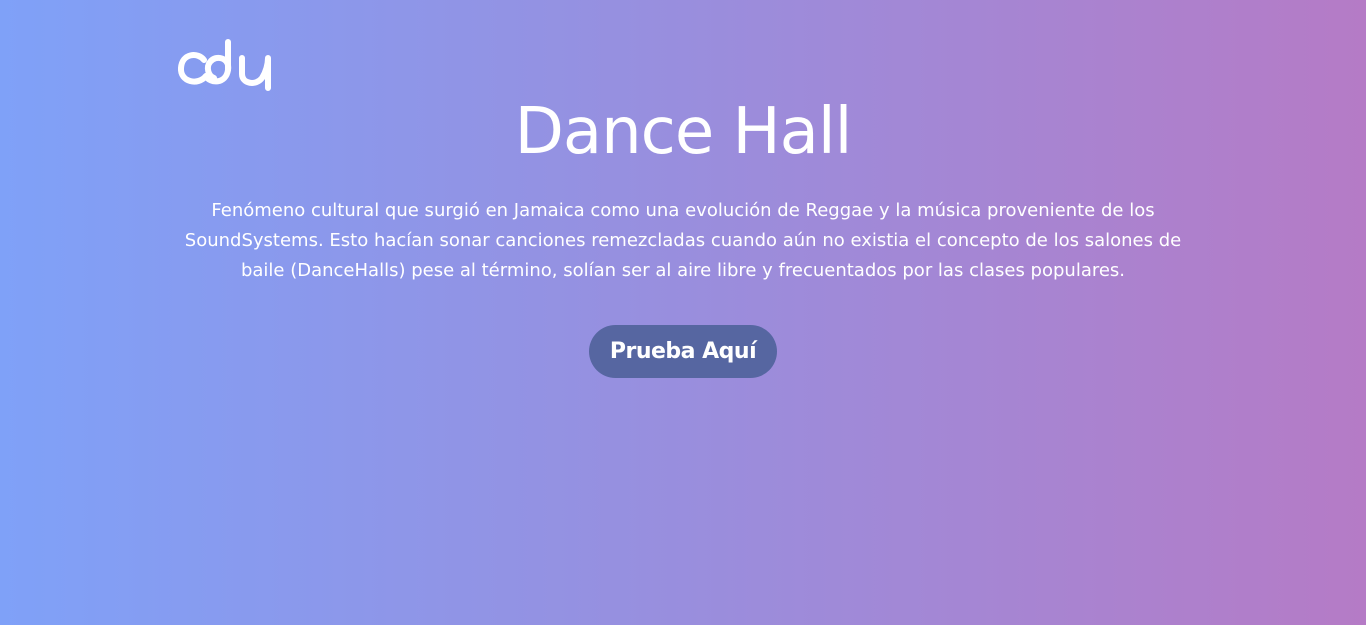 The image size is (1366, 625). I want to click on page-title: Dance Hall, so click(683, 132).